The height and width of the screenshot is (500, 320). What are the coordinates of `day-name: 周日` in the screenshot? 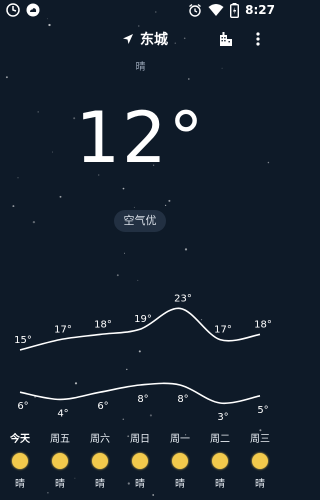 It's located at (140, 439).